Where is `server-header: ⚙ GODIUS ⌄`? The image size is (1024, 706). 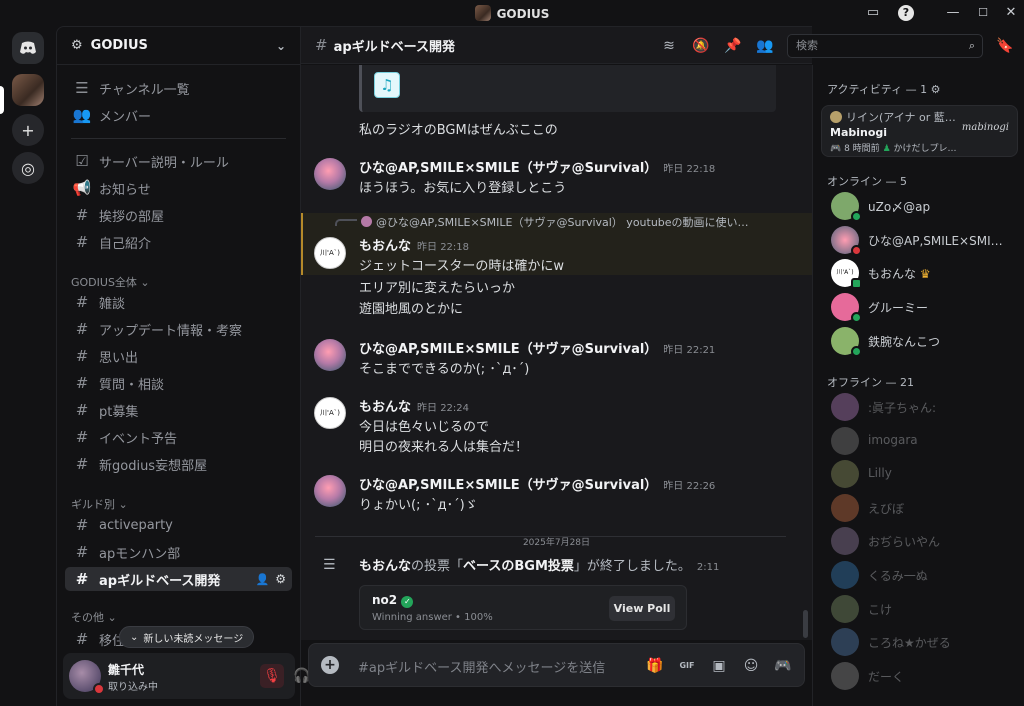
server-header: ⚙ GODIUS ⌄ is located at coordinates (178, 46).